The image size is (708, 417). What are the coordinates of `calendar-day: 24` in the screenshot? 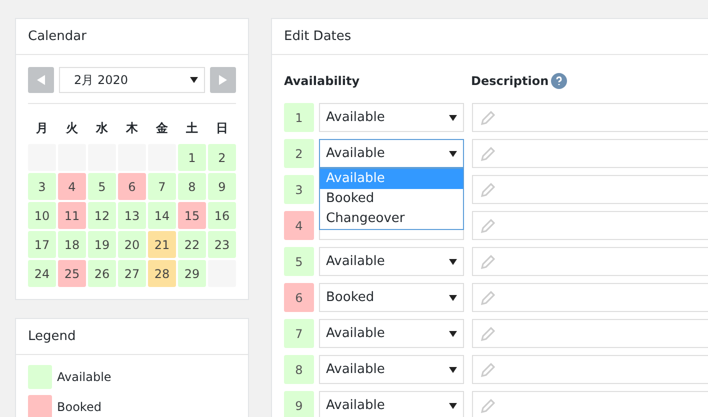 It's located at (42, 273).